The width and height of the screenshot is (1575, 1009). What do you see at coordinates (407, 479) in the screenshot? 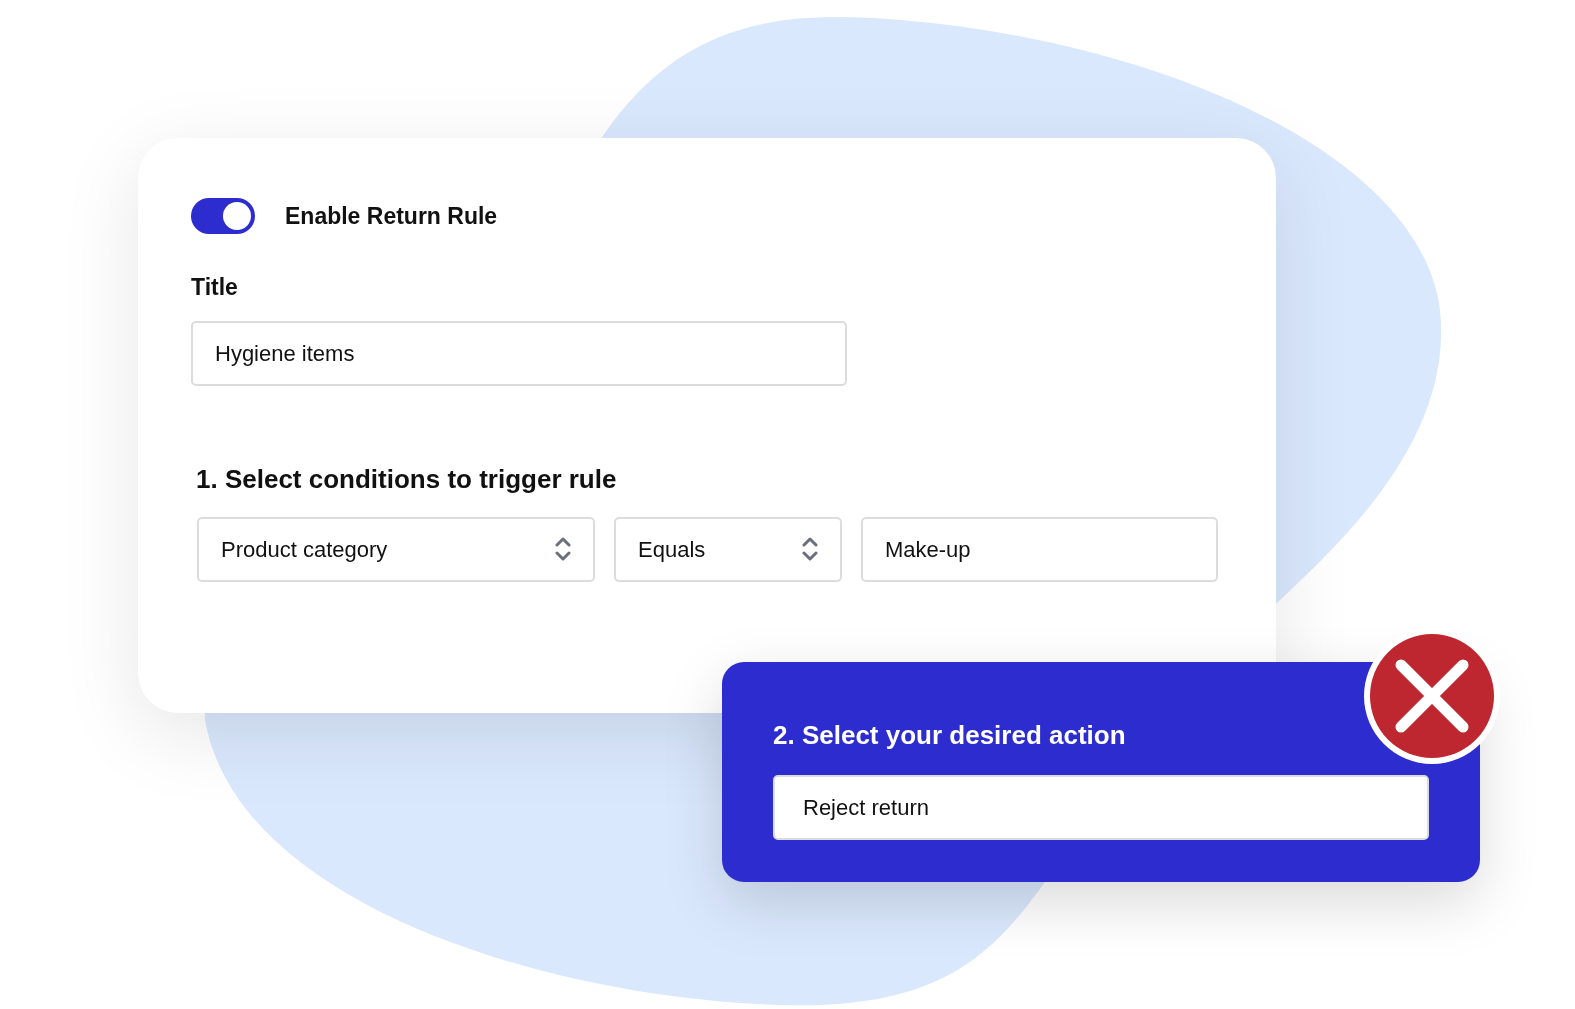
I see `section-heading: 1. Select conditions to trigger rule` at bounding box center [407, 479].